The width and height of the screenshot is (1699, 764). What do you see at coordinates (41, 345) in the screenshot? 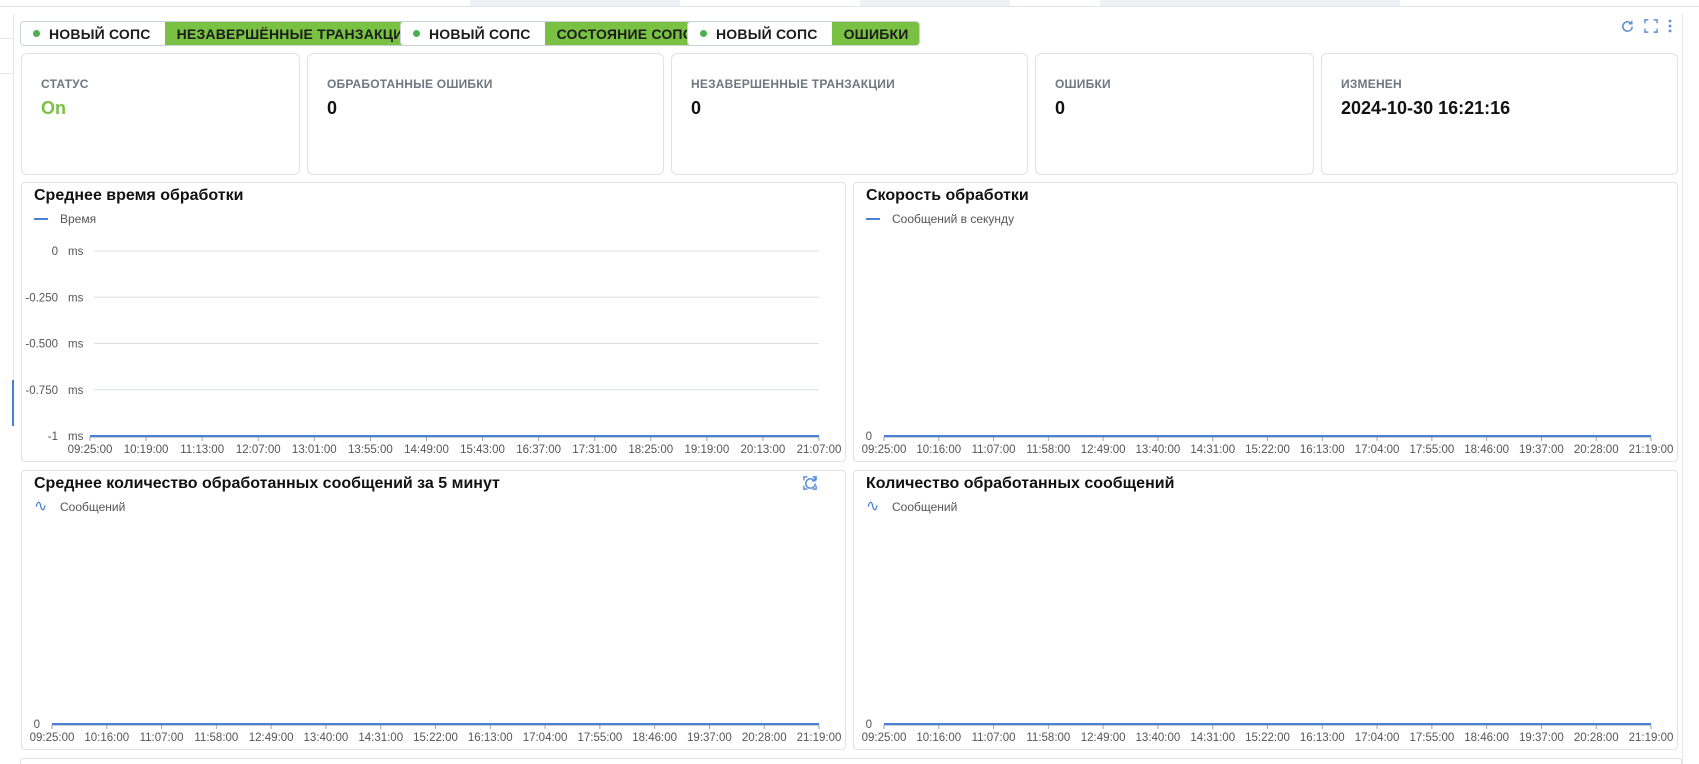
I see `y-tick-label: -0.500` at bounding box center [41, 345].